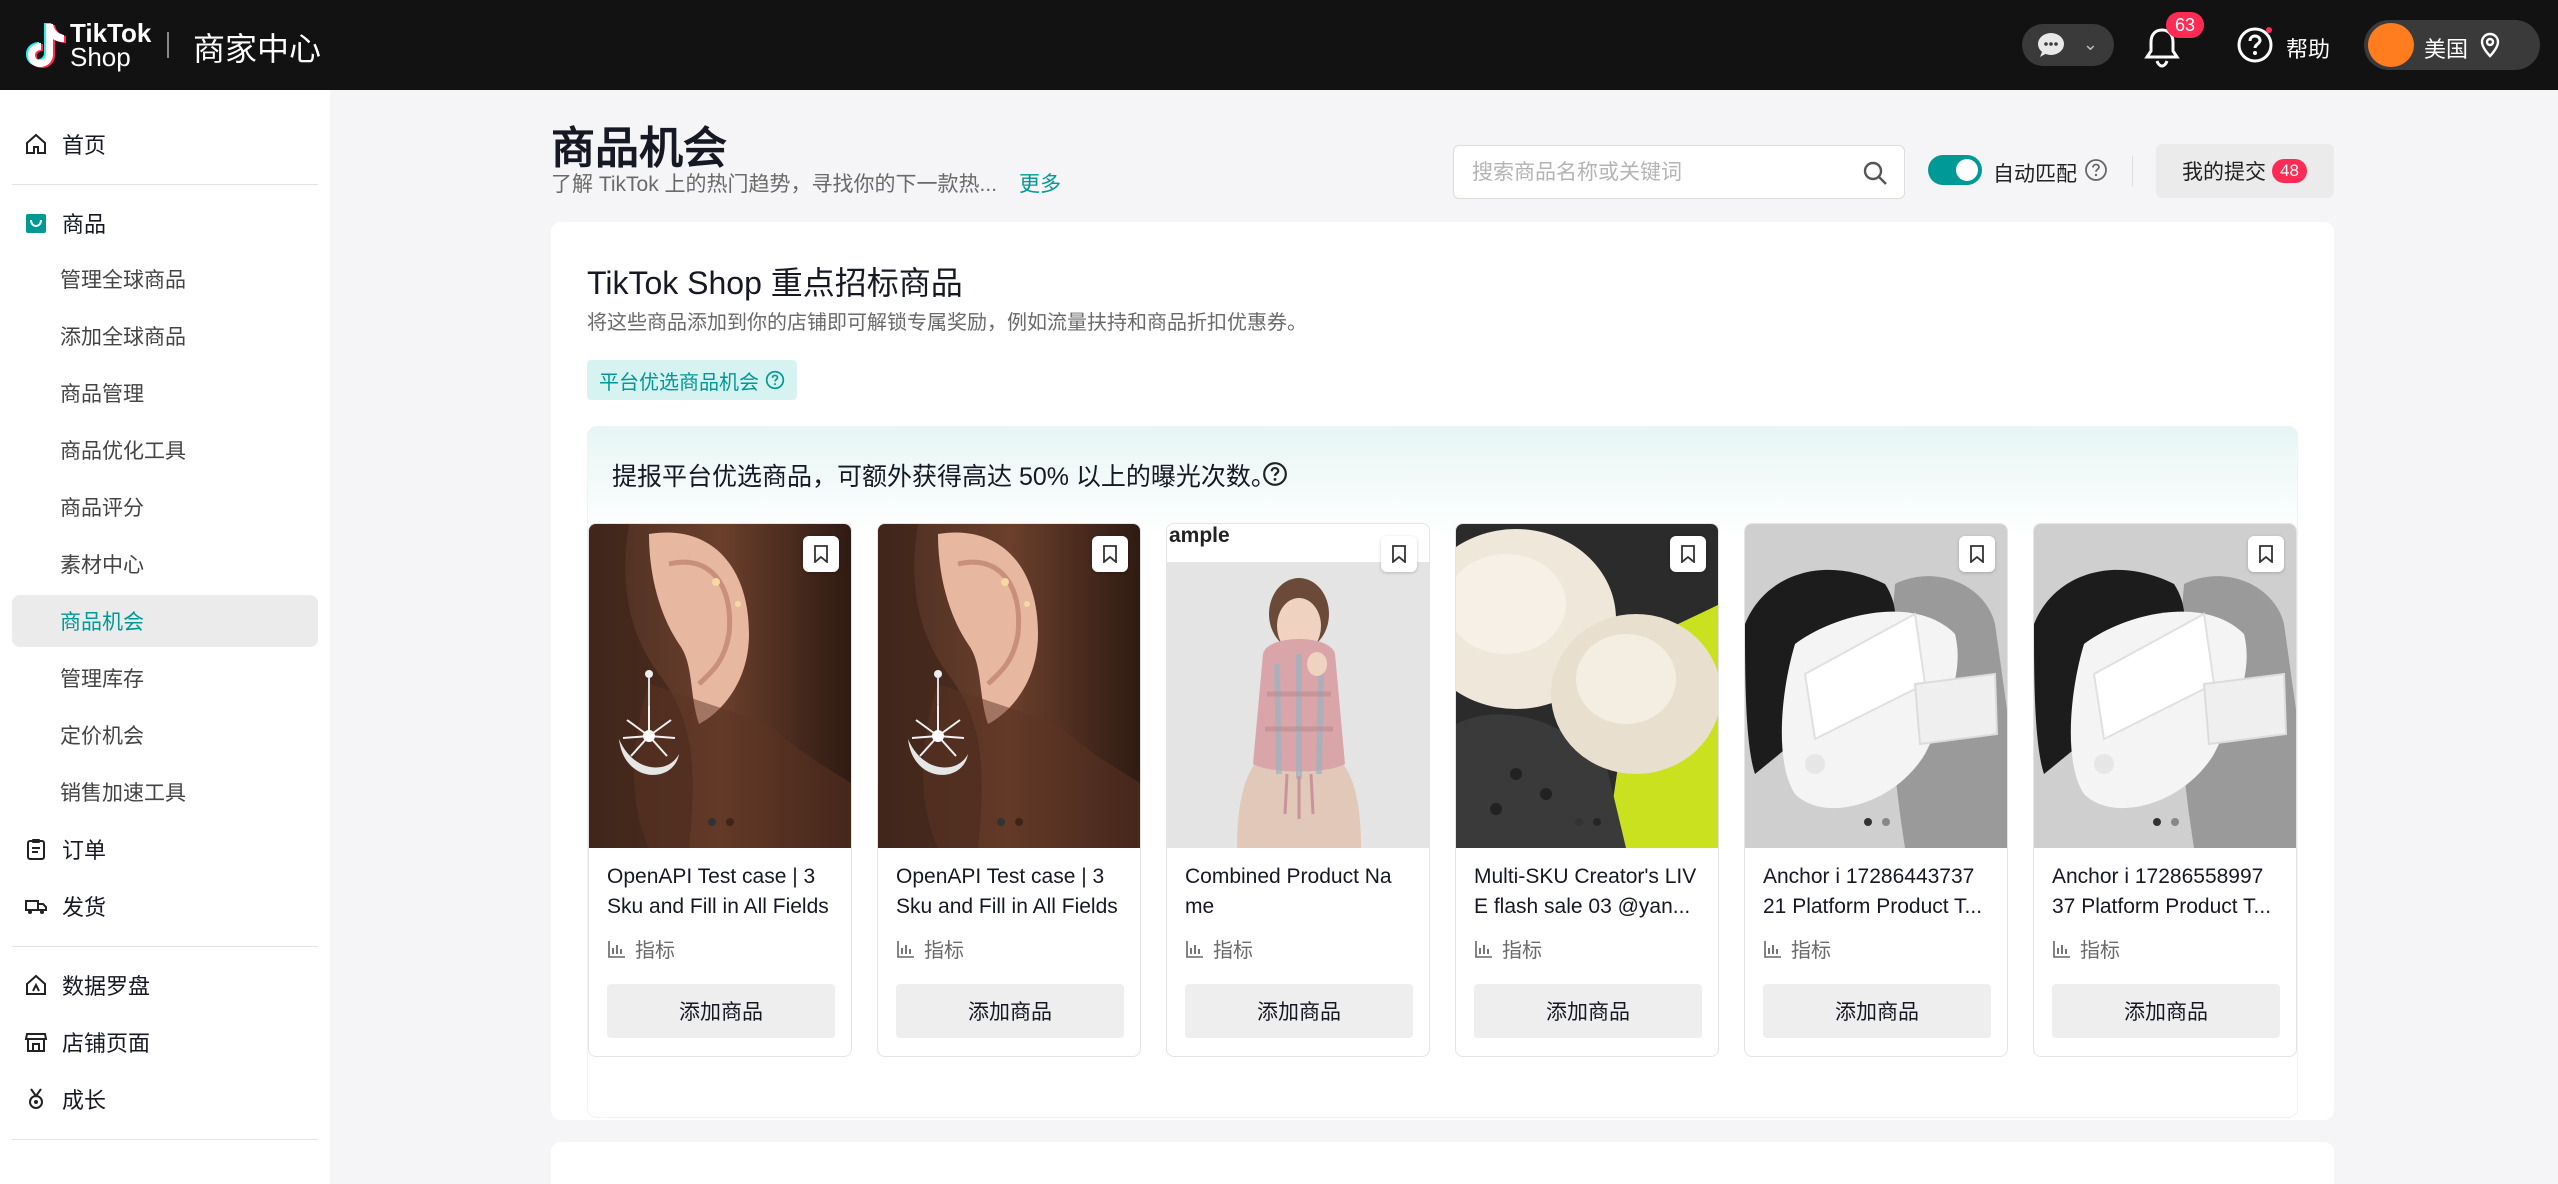 Image resolution: width=2558 pixels, height=1184 pixels. I want to click on my-submissions-button: 我的提交 48, so click(2245, 171).